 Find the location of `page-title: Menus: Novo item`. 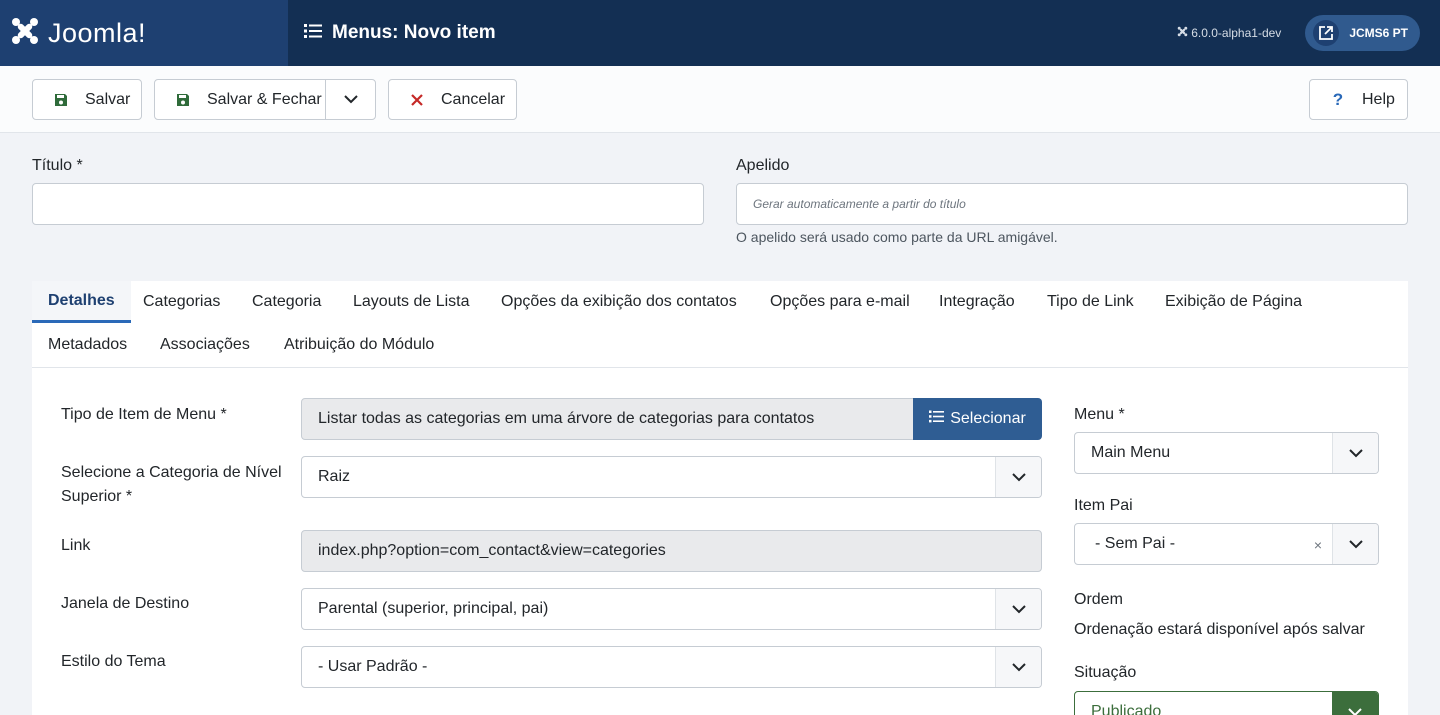

page-title: Menus: Novo item is located at coordinates (414, 32).